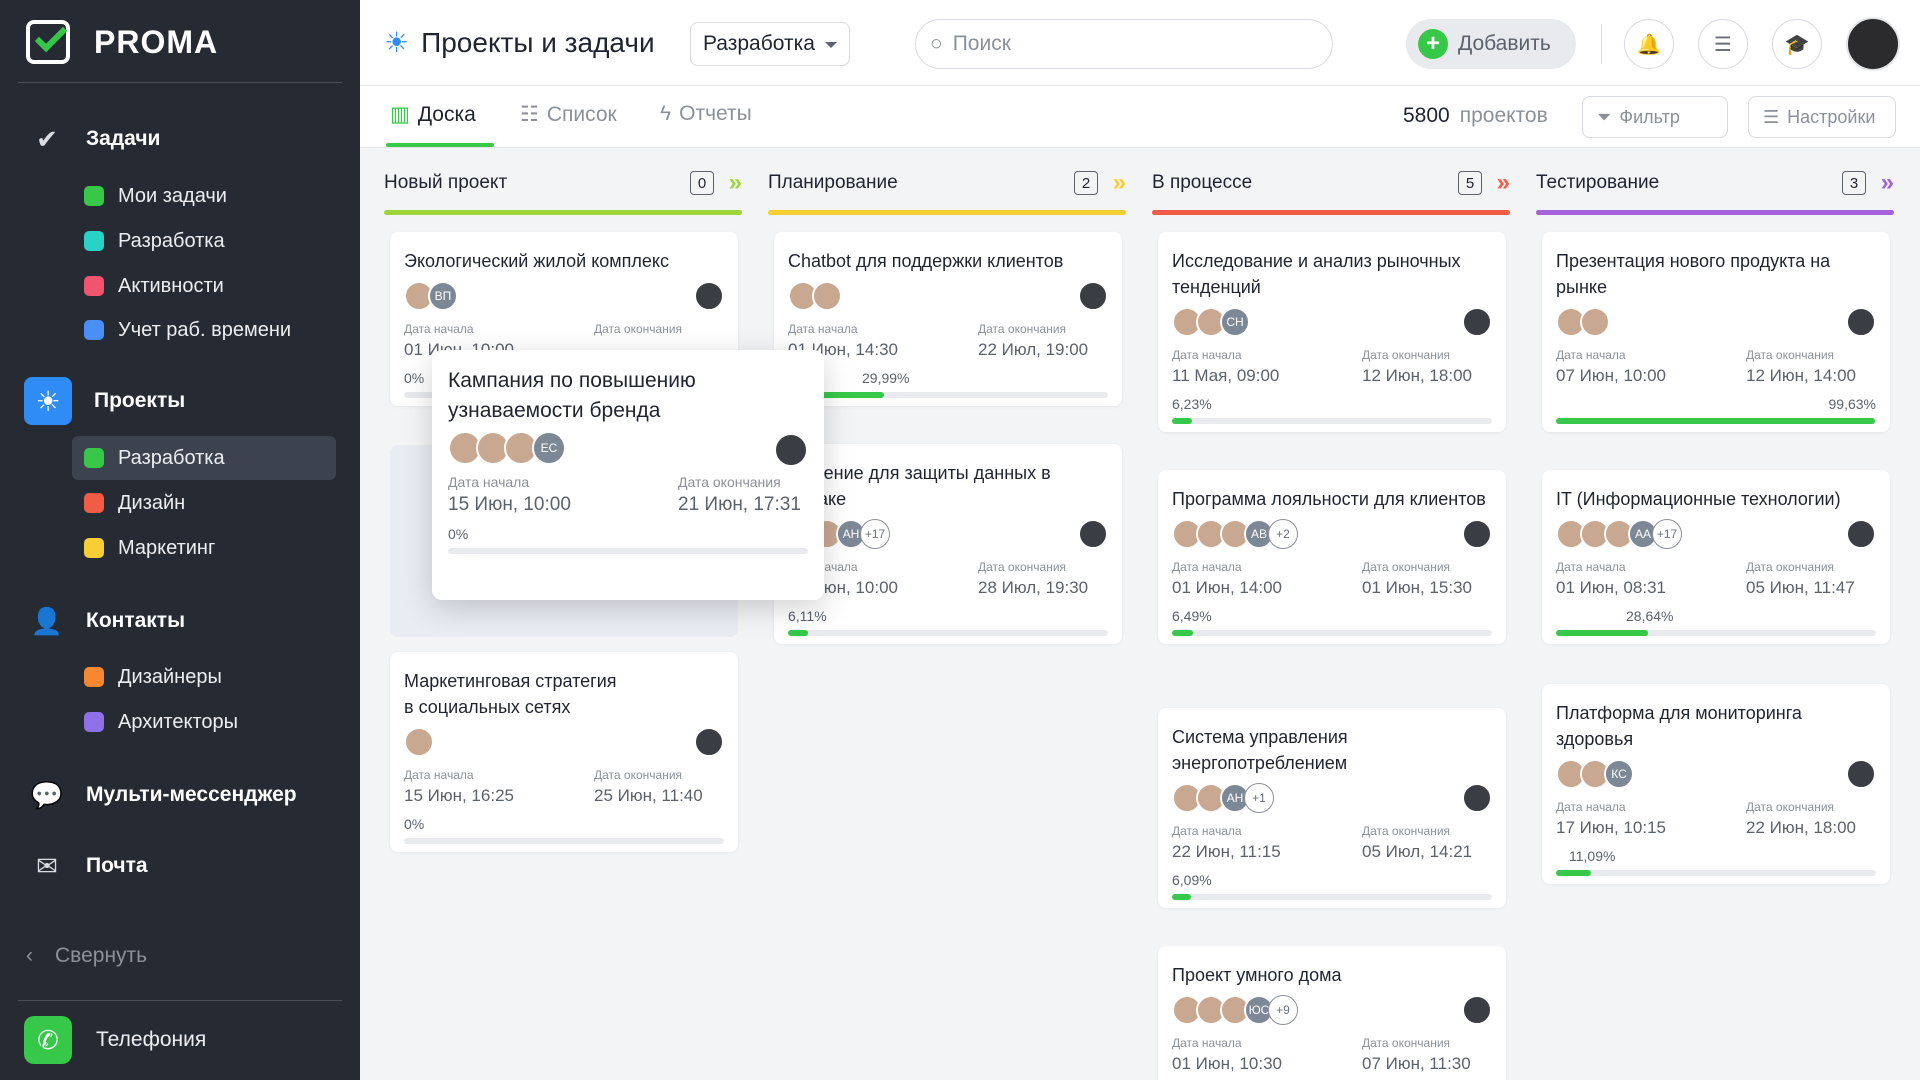 The image size is (1920, 1080). I want to click on add-button: + Добавить, so click(1491, 44).